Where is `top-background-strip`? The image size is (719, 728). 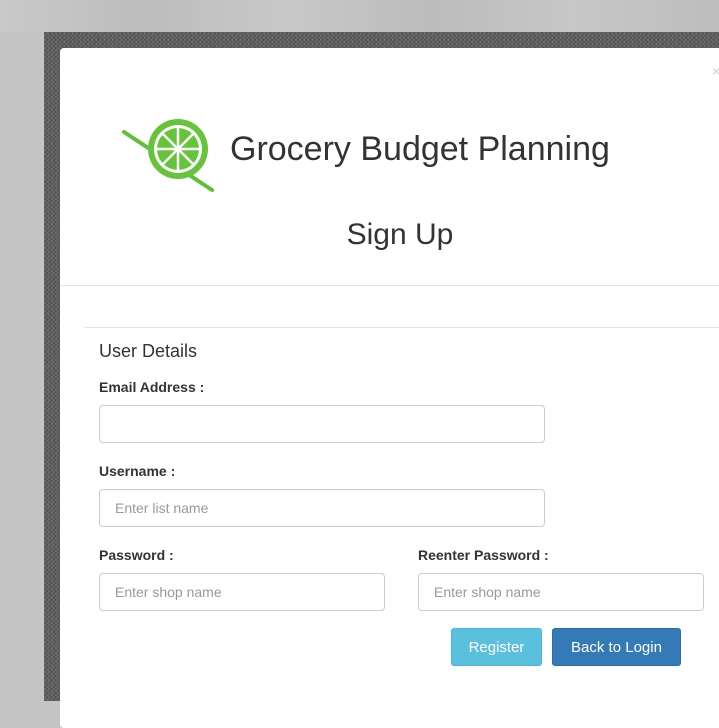
top-background-strip is located at coordinates (359, 16).